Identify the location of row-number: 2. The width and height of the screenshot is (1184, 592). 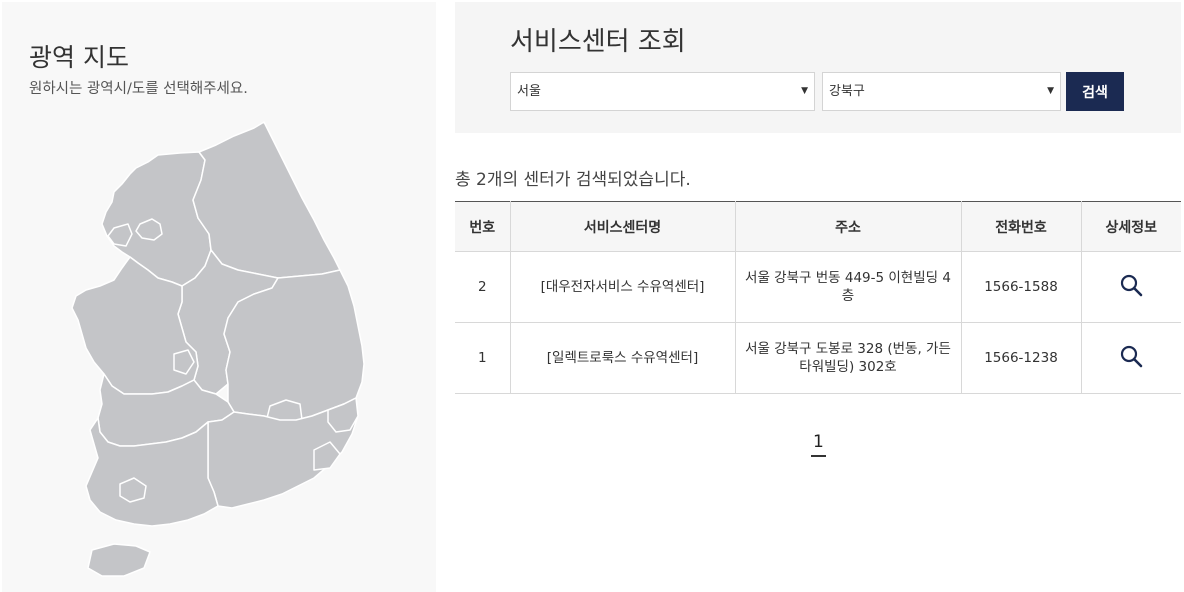
(482, 287).